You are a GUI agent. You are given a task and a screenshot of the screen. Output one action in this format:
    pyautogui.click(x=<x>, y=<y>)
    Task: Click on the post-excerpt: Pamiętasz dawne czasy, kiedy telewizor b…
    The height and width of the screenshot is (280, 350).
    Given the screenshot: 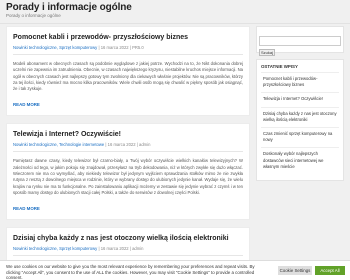 What is the action you would take?
    pyautogui.click(x=128, y=176)
    